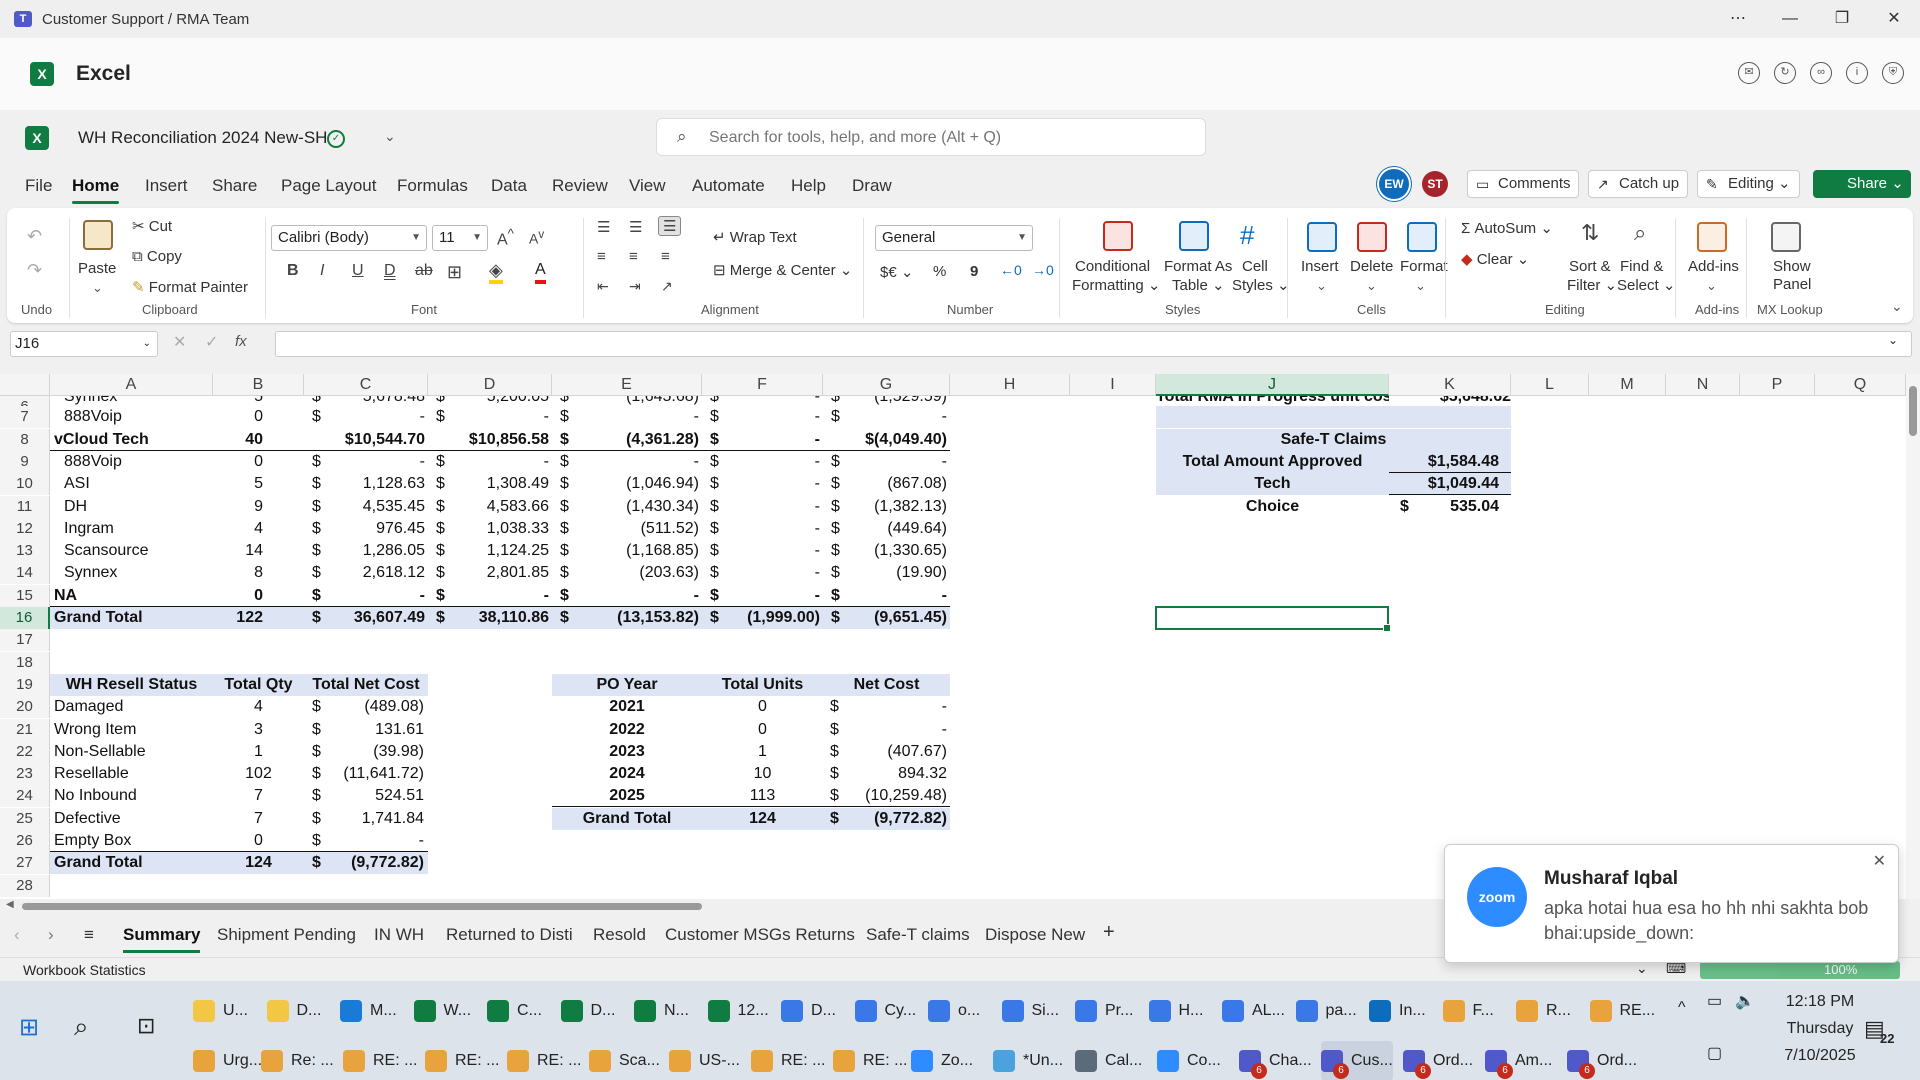 The height and width of the screenshot is (1080, 1920). I want to click on row-header-6: 6, so click(25, 401).